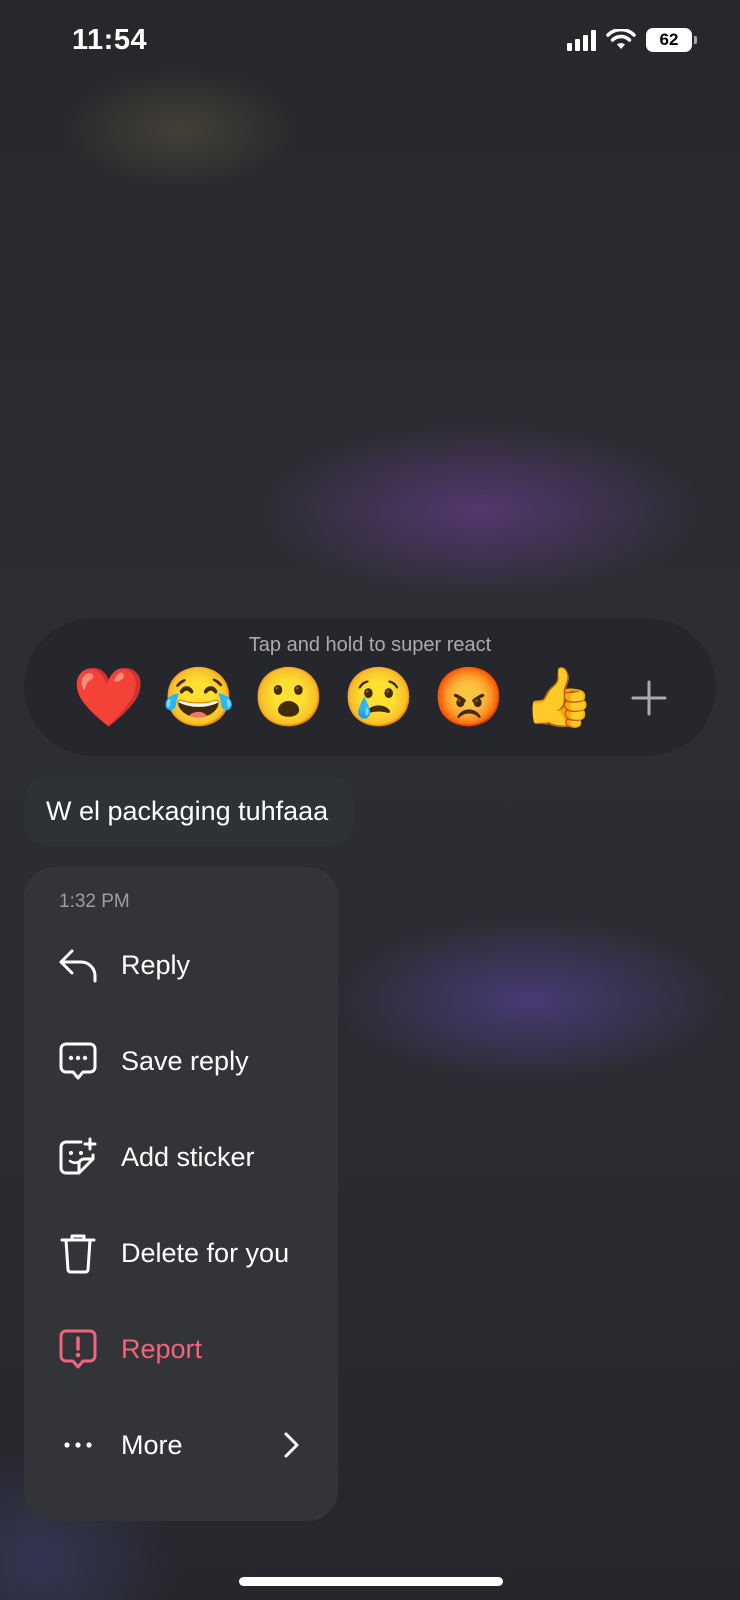 Image resolution: width=740 pixels, height=1600 pixels. I want to click on chat-bubble-dots-icon, so click(78, 1061).